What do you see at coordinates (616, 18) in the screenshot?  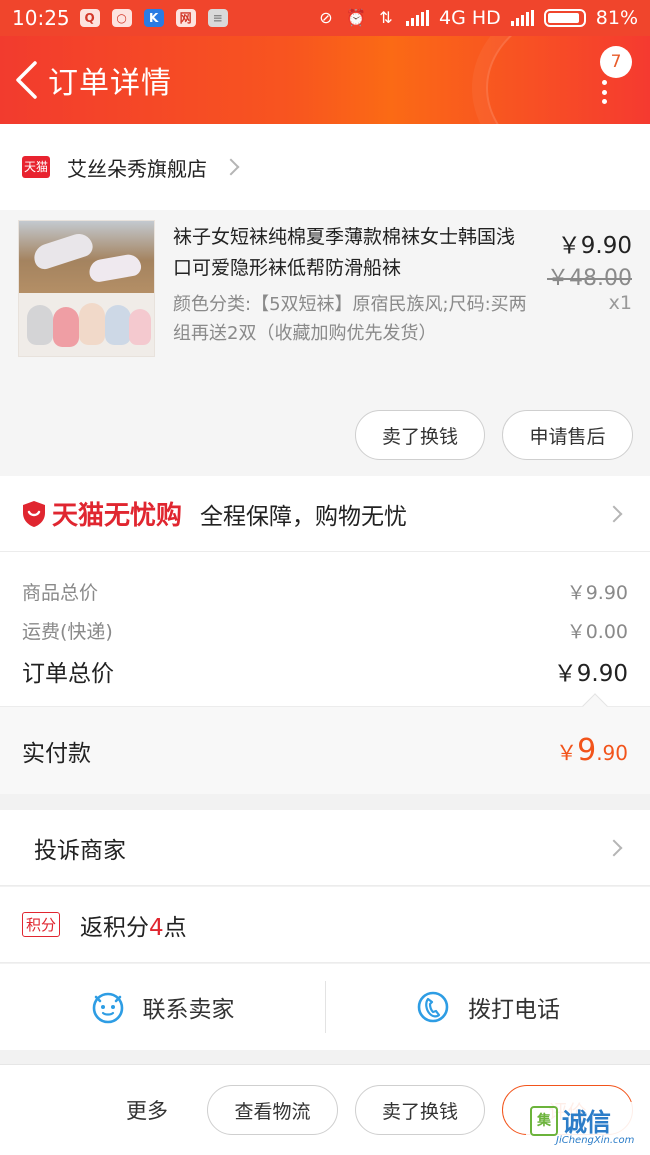 I see `battery-percent: 81%` at bounding box center [616, 18].